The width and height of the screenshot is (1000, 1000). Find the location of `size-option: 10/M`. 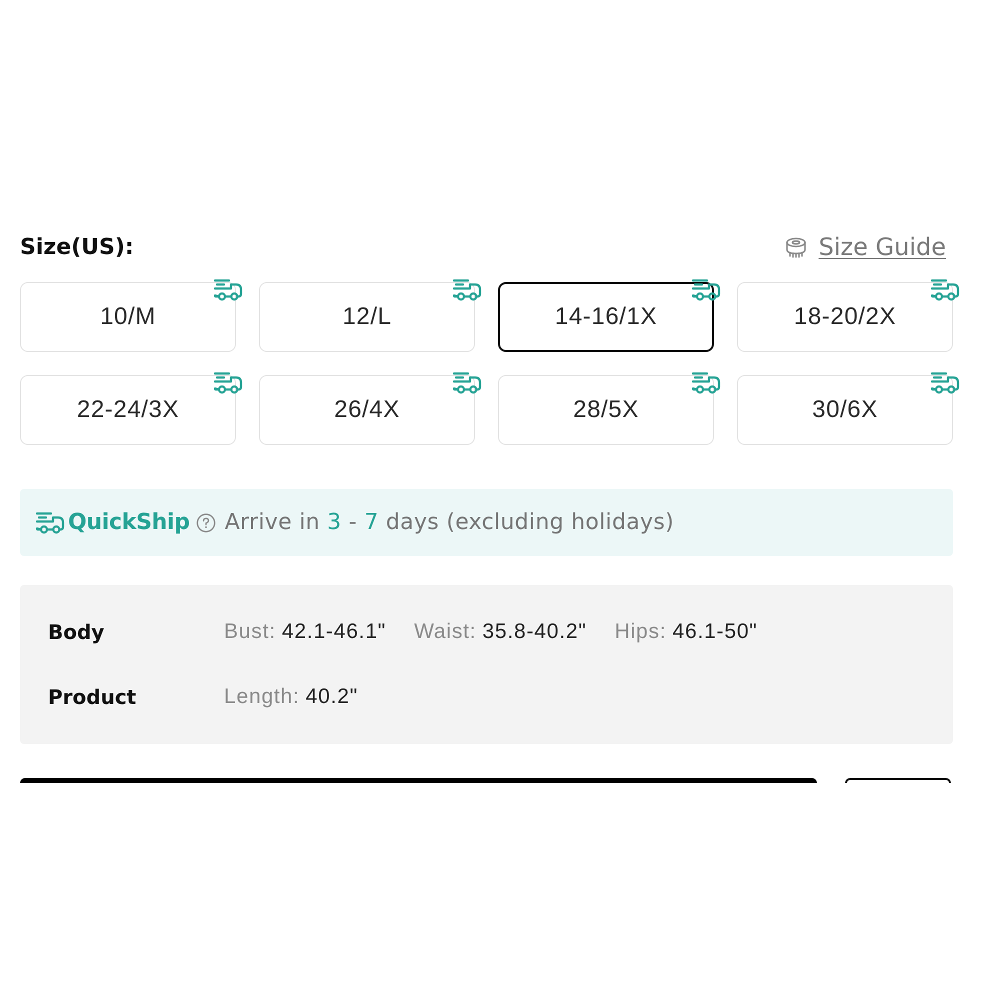

size-option: 10/M is located at coordinates (128, 317).